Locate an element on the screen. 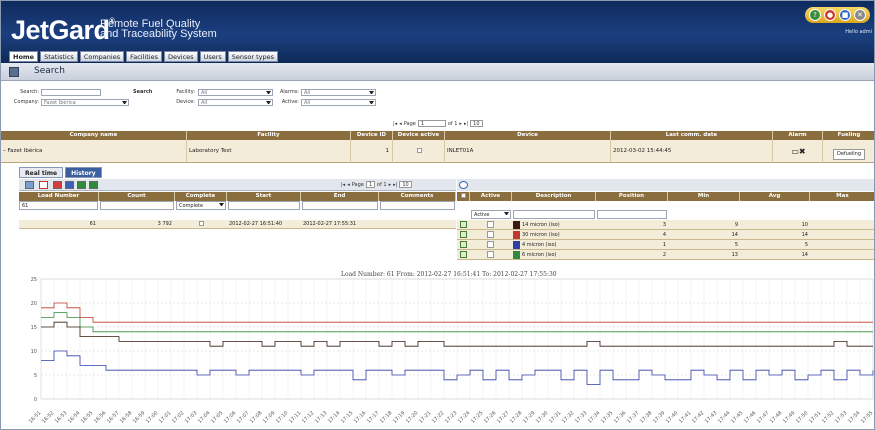  search-button: Search is located at coordinates (142, 92).